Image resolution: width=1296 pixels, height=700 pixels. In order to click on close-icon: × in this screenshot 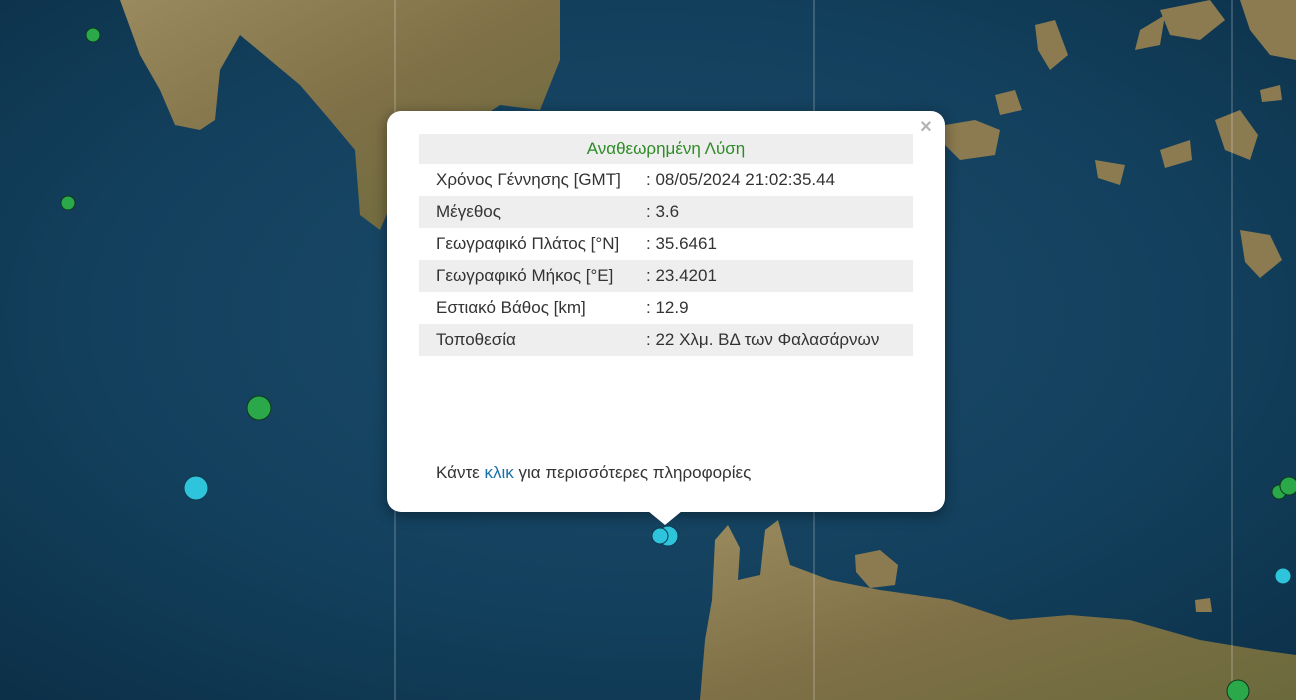, I will do `click(926, 127)`.